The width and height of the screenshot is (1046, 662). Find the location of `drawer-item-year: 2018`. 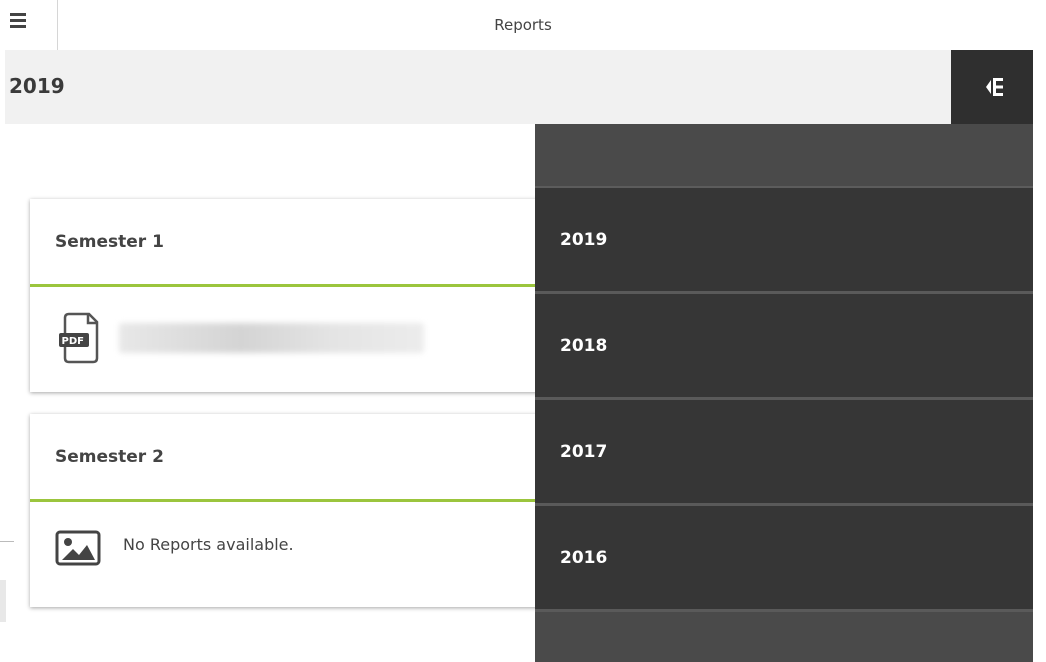

drawer-item-year: 2018 is located at coordinates (784, 347).